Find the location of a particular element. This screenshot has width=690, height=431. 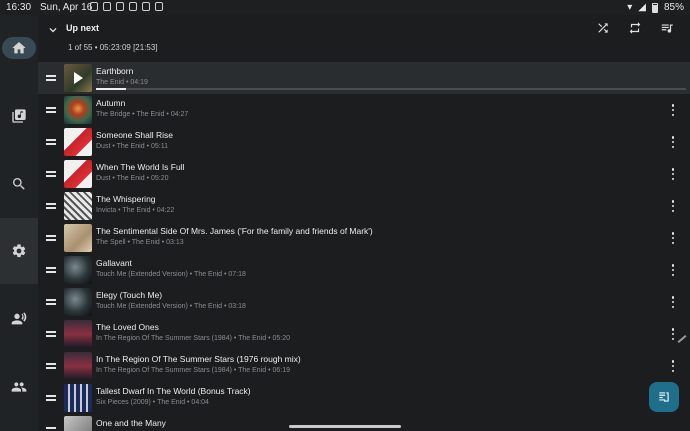

rail-item-settings is located at coordinates (19, 251).